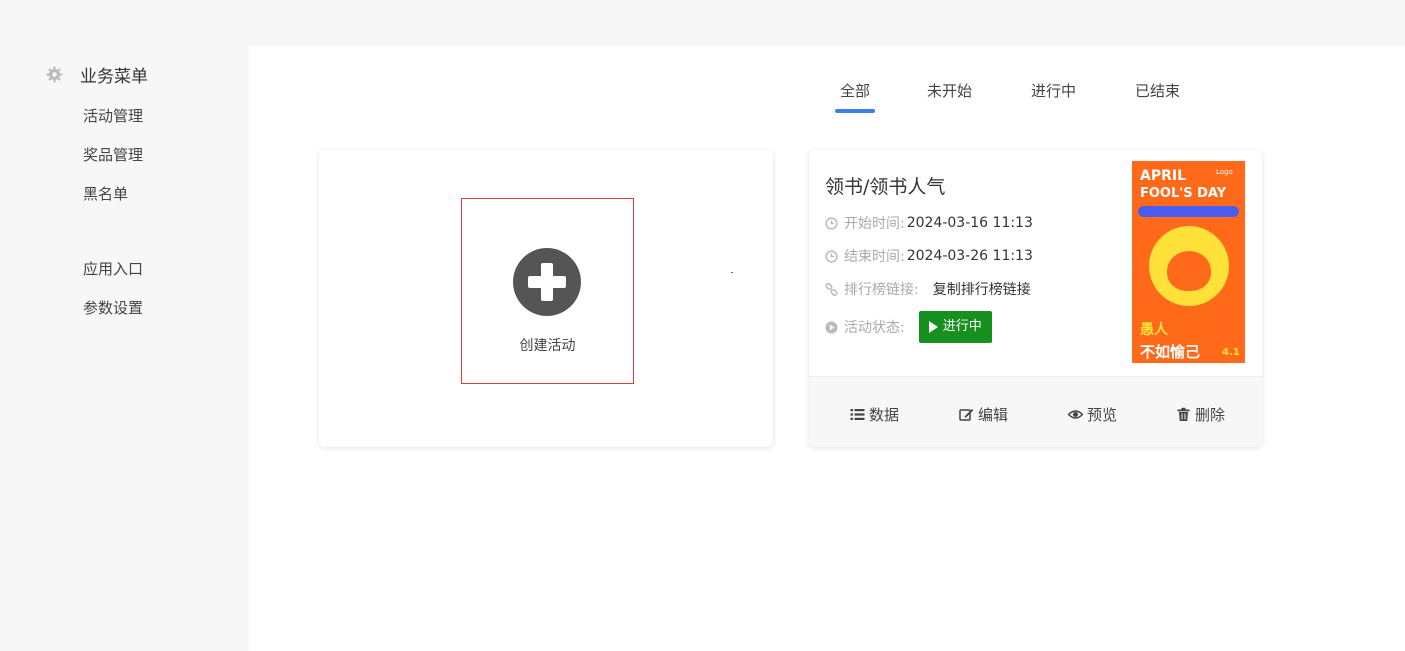 This screenshot has width=1405, height=651. I want to click on end-time-value: 2024-03-26 11:13, so click(969, 256).